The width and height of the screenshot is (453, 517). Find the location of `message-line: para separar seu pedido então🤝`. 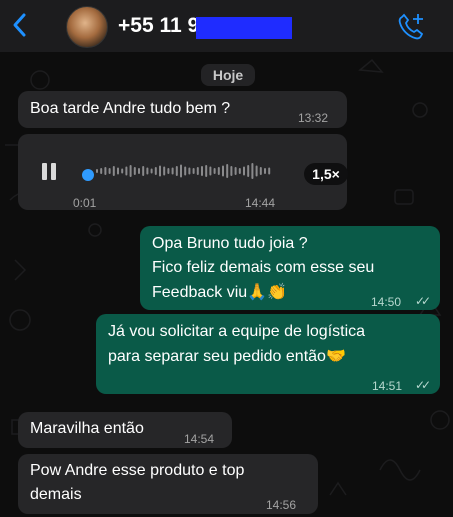

message-line: para separar seu pedido então🤝 is located at coordinates (227, 356).